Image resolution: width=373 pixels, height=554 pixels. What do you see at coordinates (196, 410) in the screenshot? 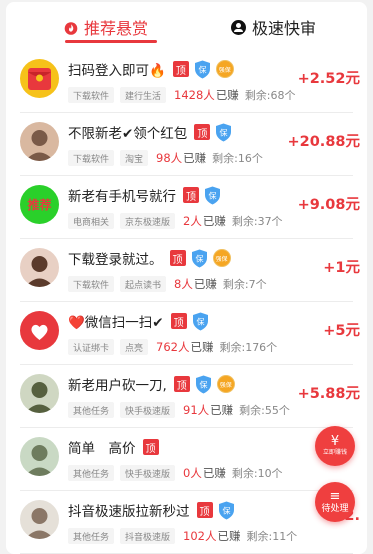
I see `earned-count: 91人` at bounding box center [196, 410].